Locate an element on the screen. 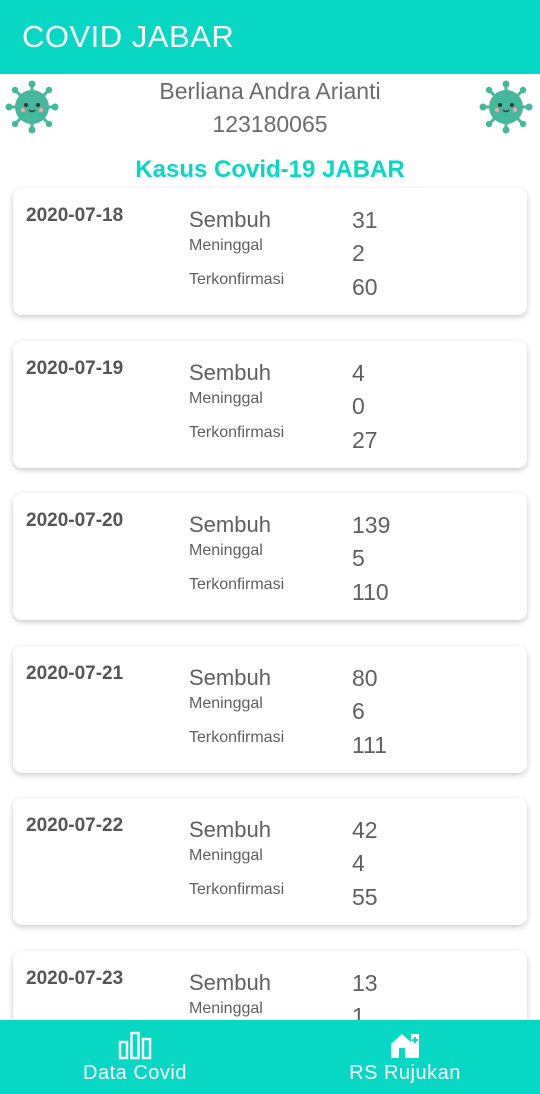  nav-label: RS Rujukan is located at coordinates (405, 1073).